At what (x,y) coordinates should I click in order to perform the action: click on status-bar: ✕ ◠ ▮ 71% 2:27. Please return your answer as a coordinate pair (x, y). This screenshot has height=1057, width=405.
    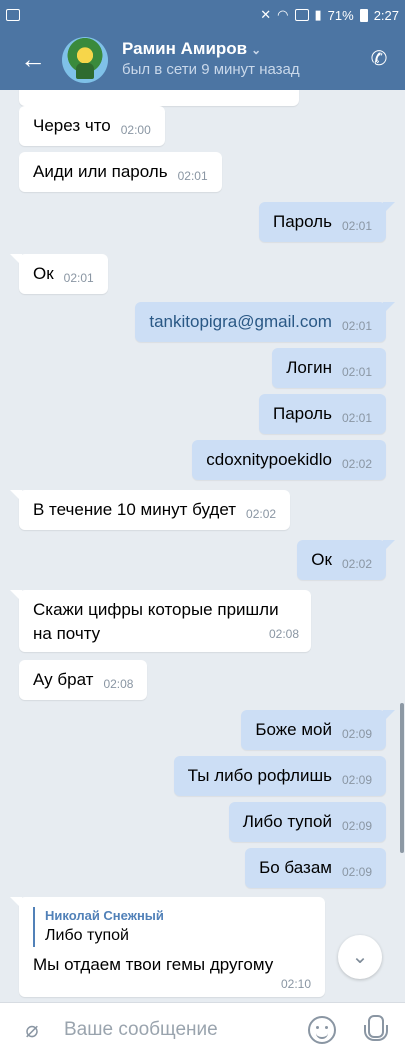
    Looking at the image, I should click on (202, 15).